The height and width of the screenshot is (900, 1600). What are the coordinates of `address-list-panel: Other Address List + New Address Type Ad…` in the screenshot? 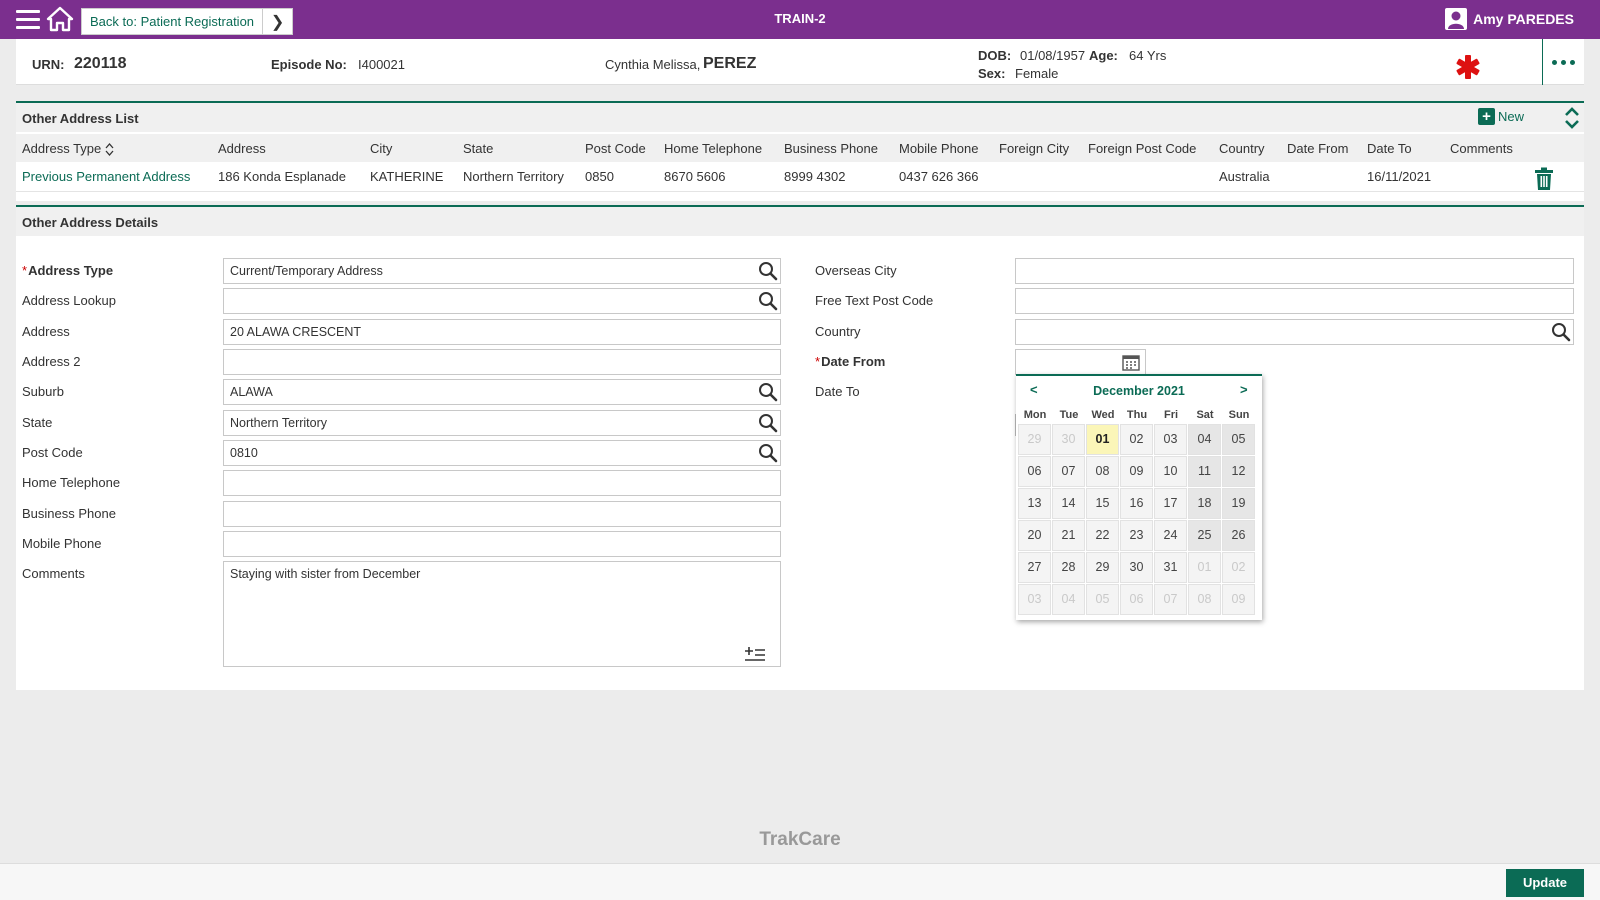 It's located at (800, 151).